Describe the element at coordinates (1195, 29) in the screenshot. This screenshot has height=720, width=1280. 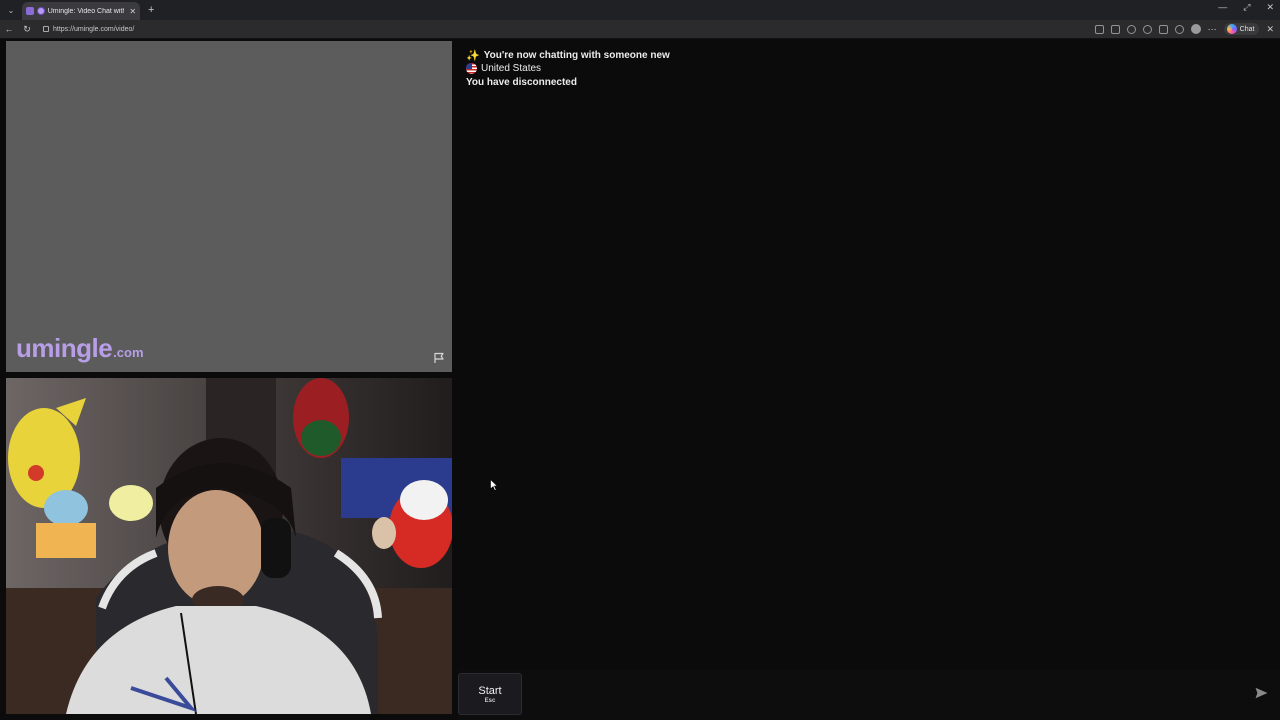
I see `profile-icon` at that location.